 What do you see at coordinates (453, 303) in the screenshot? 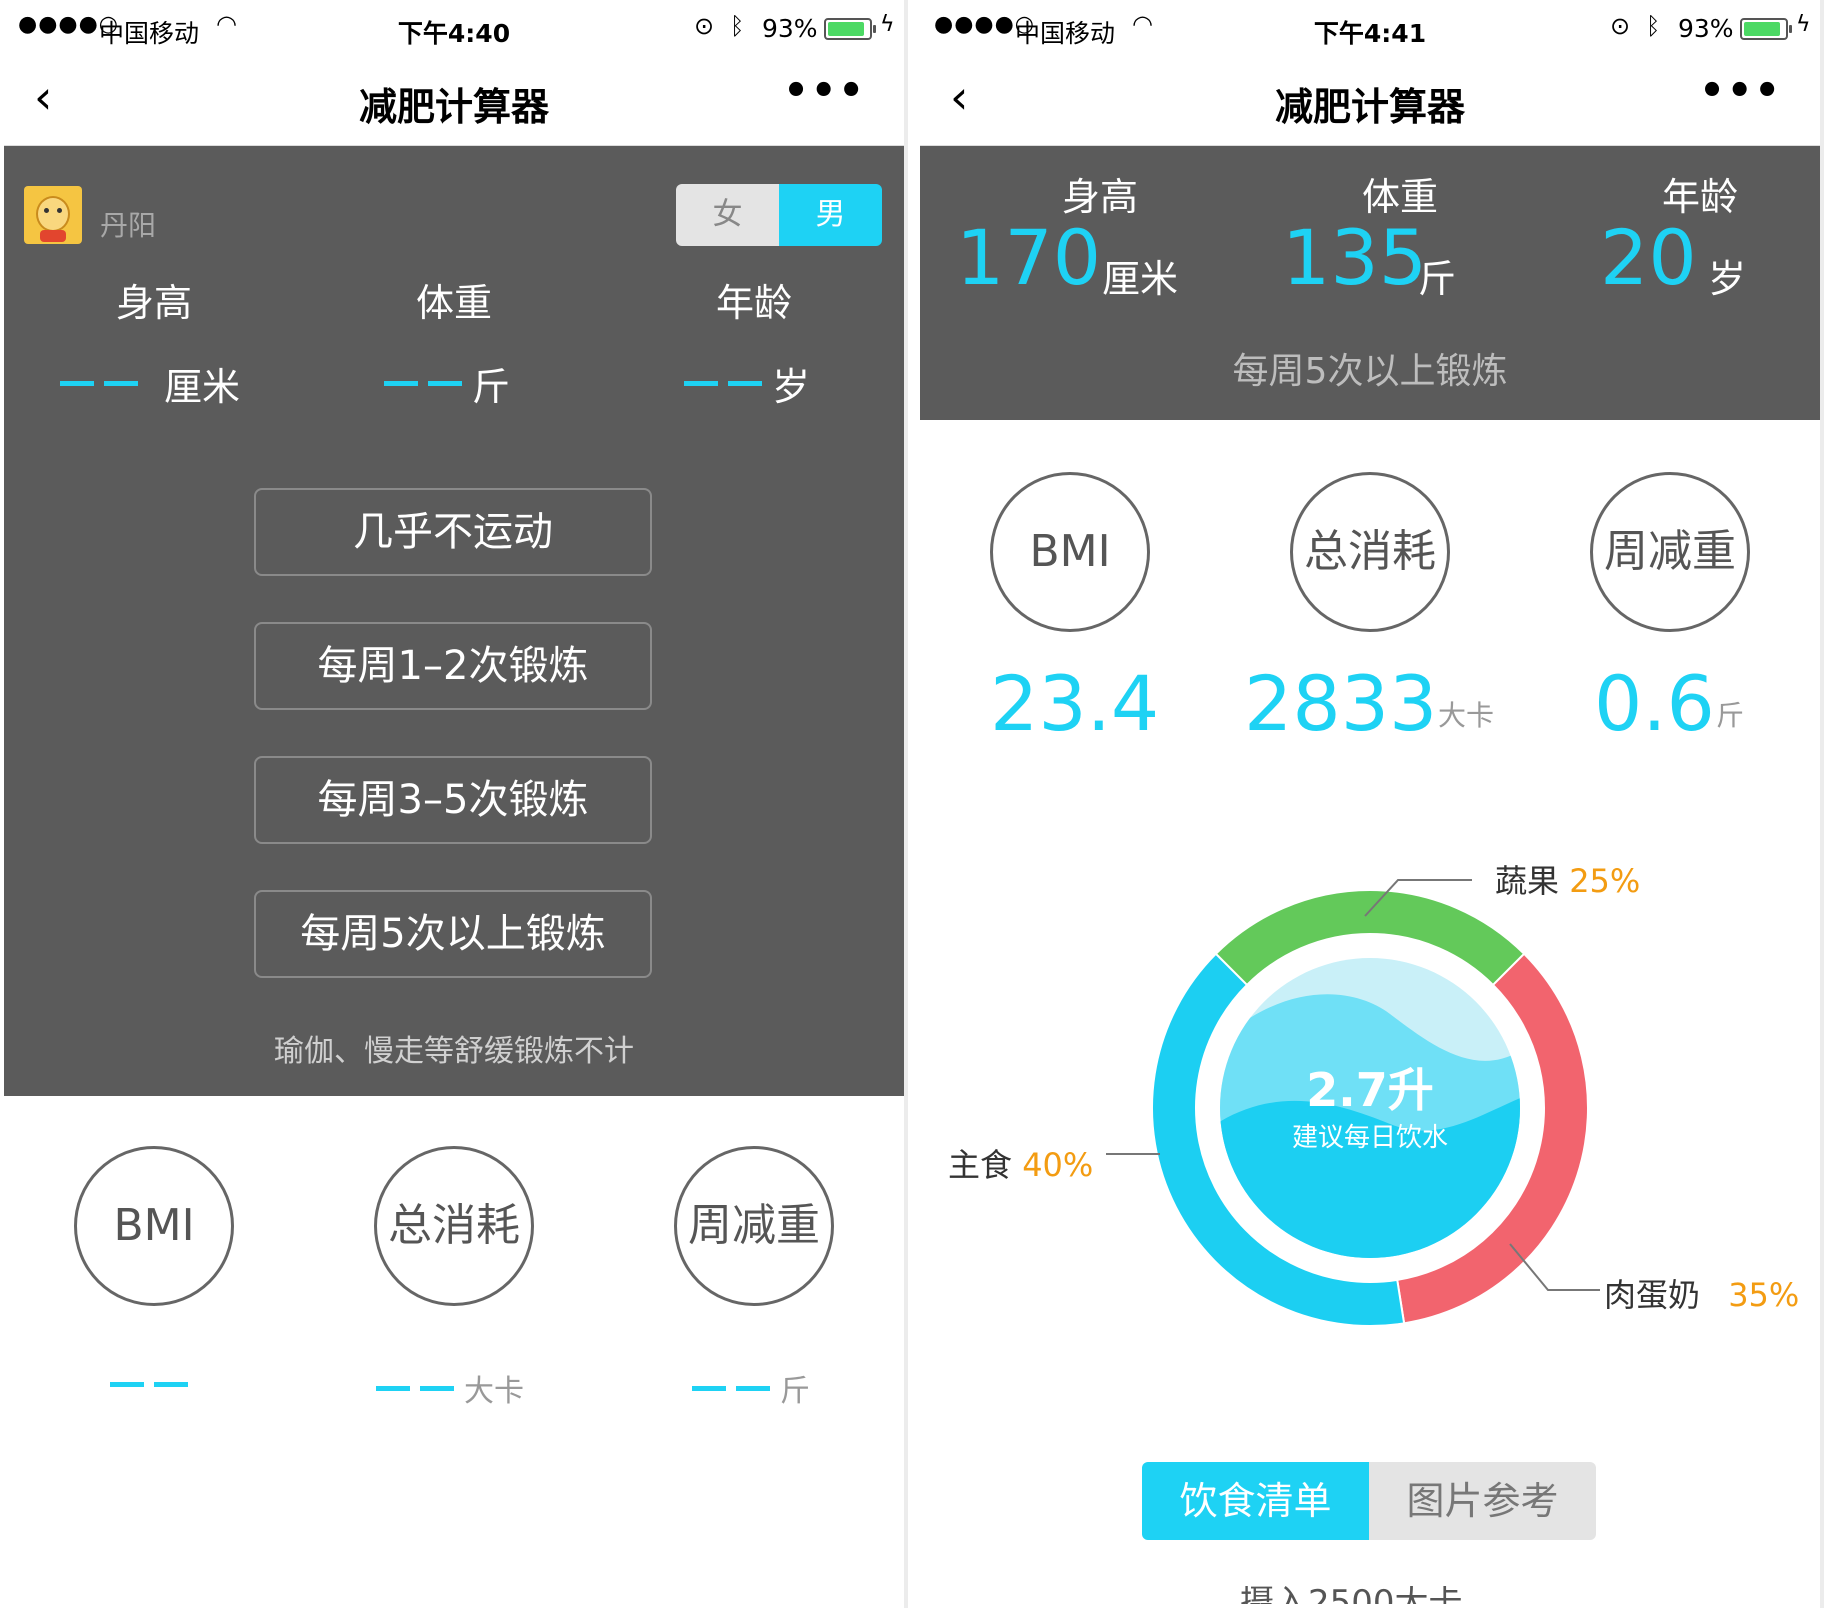
I see `weight-label: 体重` at bounding box center [453, 303].